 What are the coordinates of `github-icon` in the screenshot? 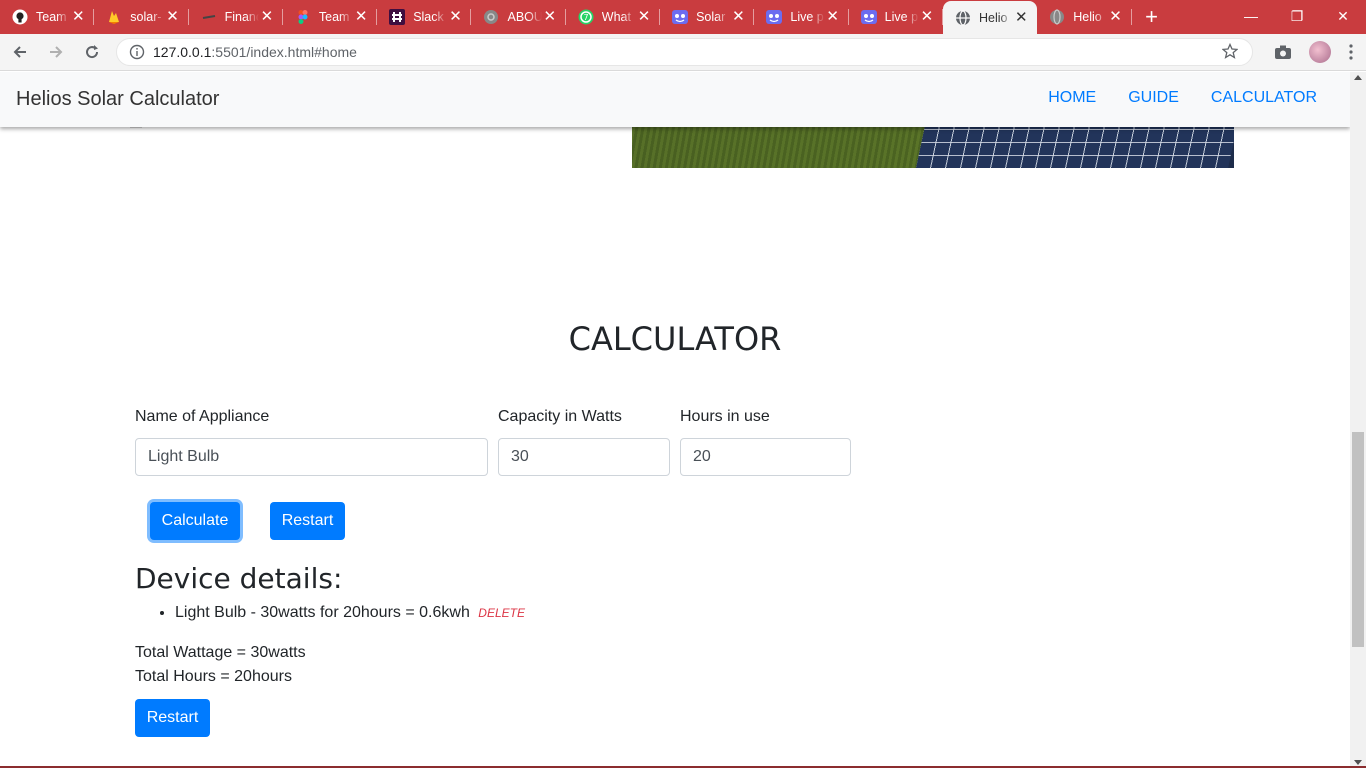 It's located at (20, 17).